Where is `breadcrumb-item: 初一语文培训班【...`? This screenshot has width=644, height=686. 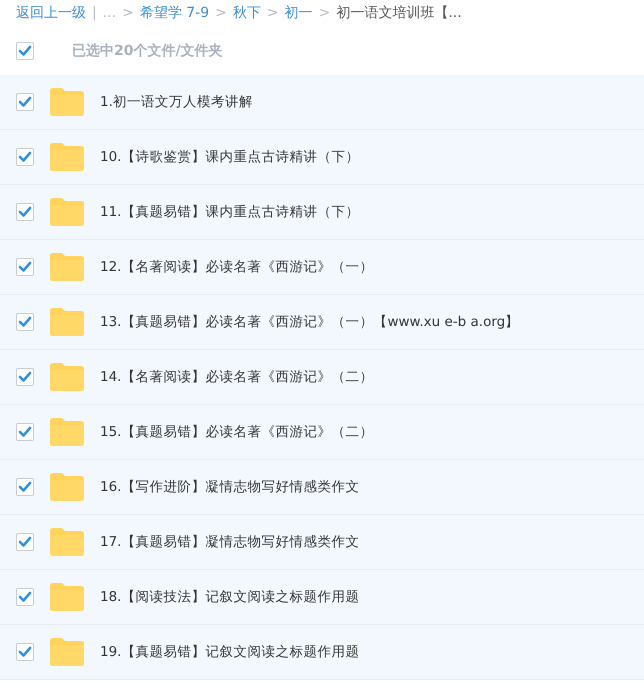
breadcrumb-item: 初一语文培训班【... is located at coordinates (399, 13).